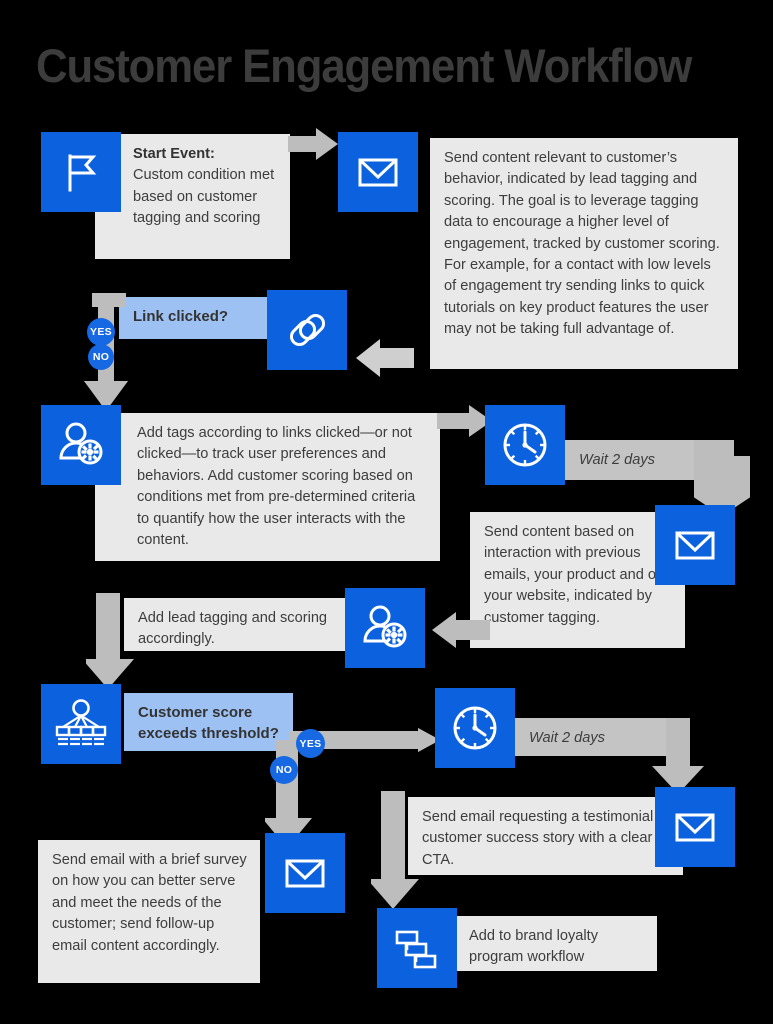  Describe the element at coordinates (174, 154) in the screenshot. I see `start-event-heading: Start Event:` at that location.